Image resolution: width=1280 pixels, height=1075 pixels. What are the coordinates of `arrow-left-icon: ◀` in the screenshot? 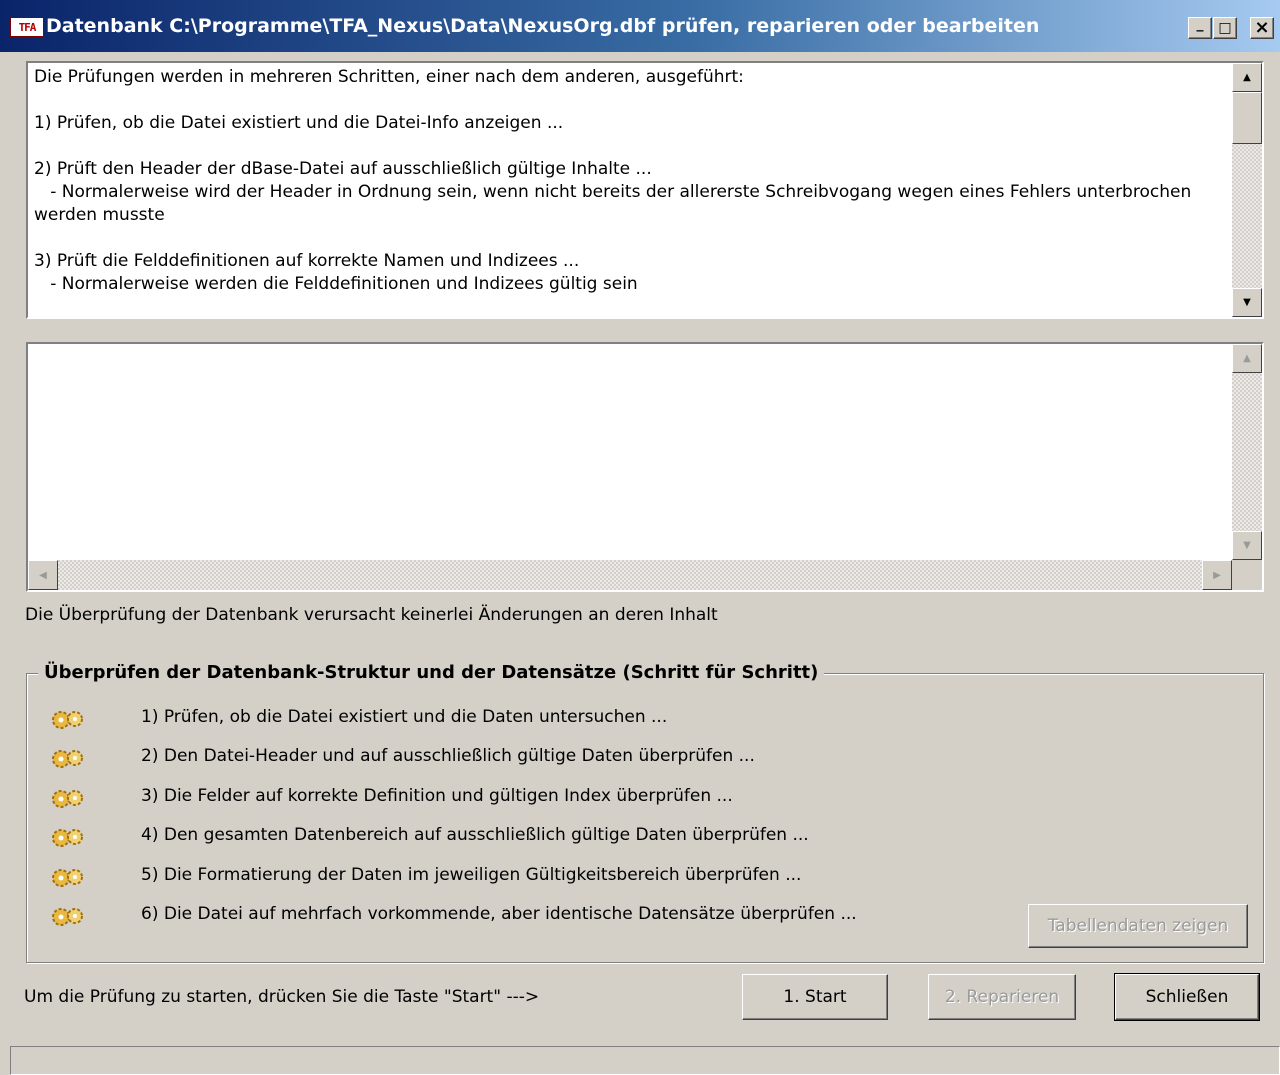 It's located at (43, 575).